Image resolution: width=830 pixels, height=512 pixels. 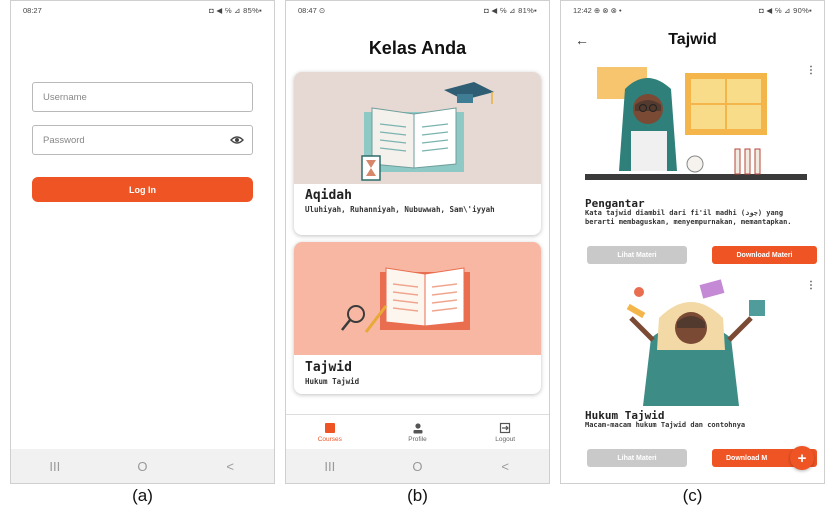 What do you see at coordinates (405, 300) in the screenshot?
I see `open-book-magnifier-illustration` at bounding box center [405, 300].